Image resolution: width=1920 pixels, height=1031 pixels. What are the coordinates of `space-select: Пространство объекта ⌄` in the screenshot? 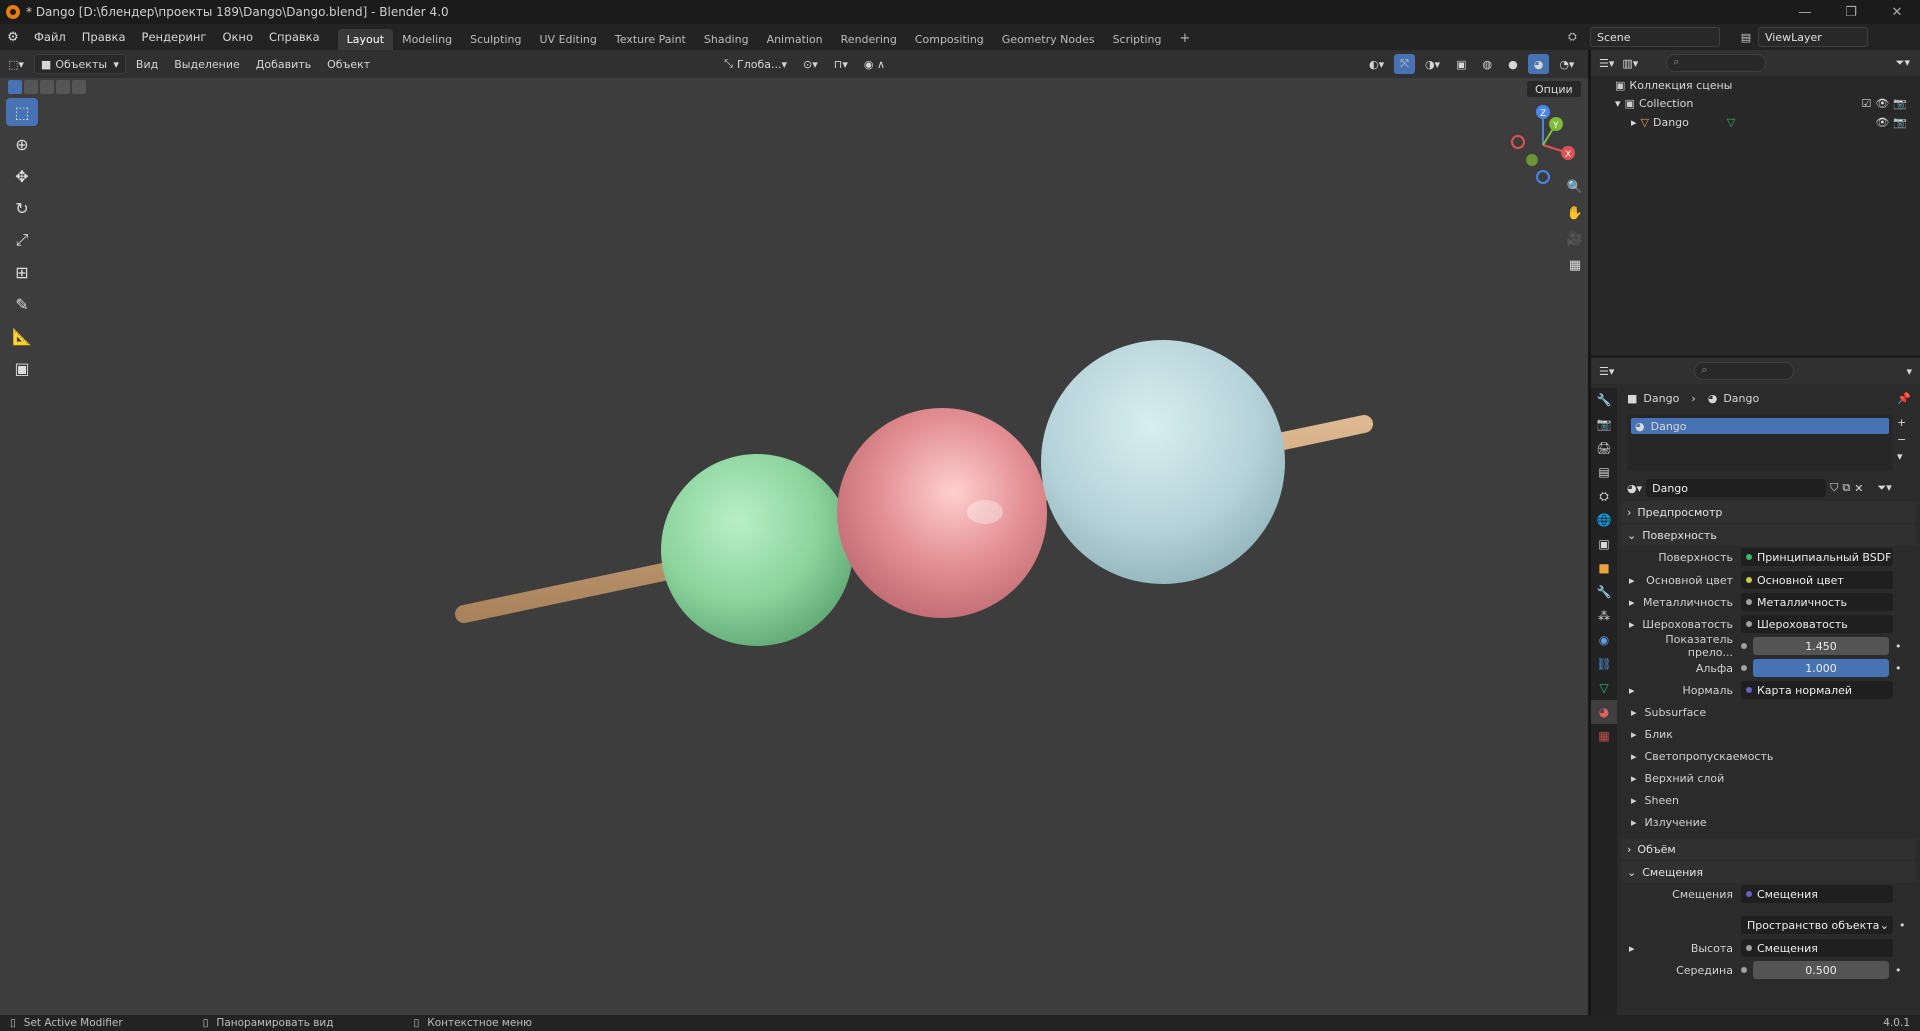 It's located at (1817, 925).